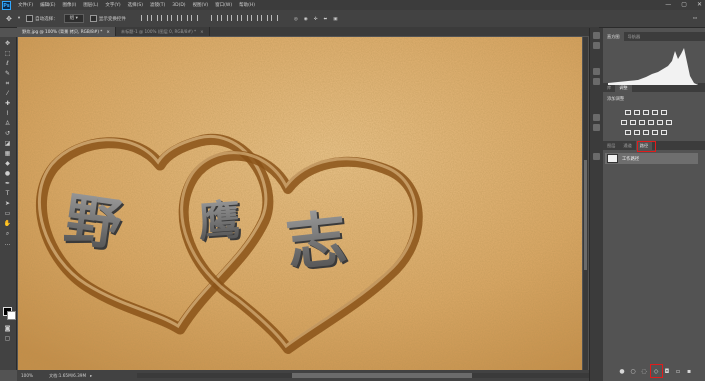  What do you see at coordinates (611, 145) in the screenshot?
I see `tab-layers: 图层` at bounding box center [611, 145].